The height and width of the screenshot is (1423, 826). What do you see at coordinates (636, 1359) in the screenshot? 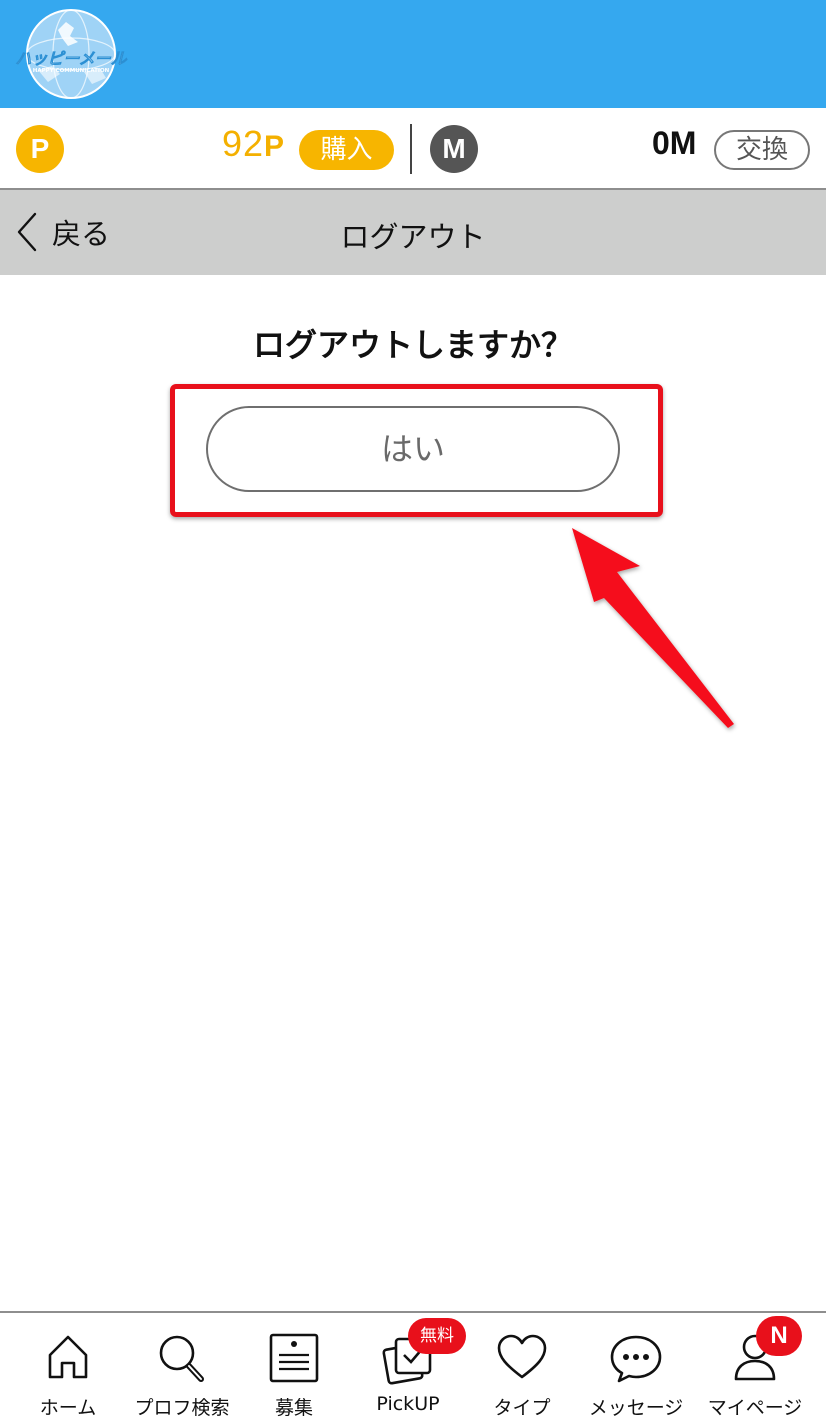
I see `message-icon` at bounding box center [636, 1359].